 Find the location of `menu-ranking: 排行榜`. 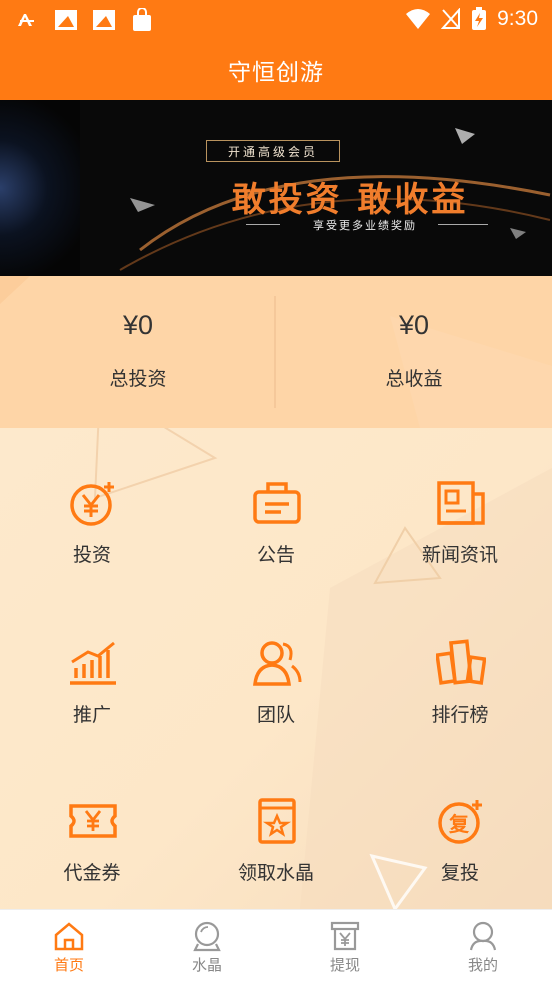

menu-ranking: 排行榜 is located at coordinates (460, 663).